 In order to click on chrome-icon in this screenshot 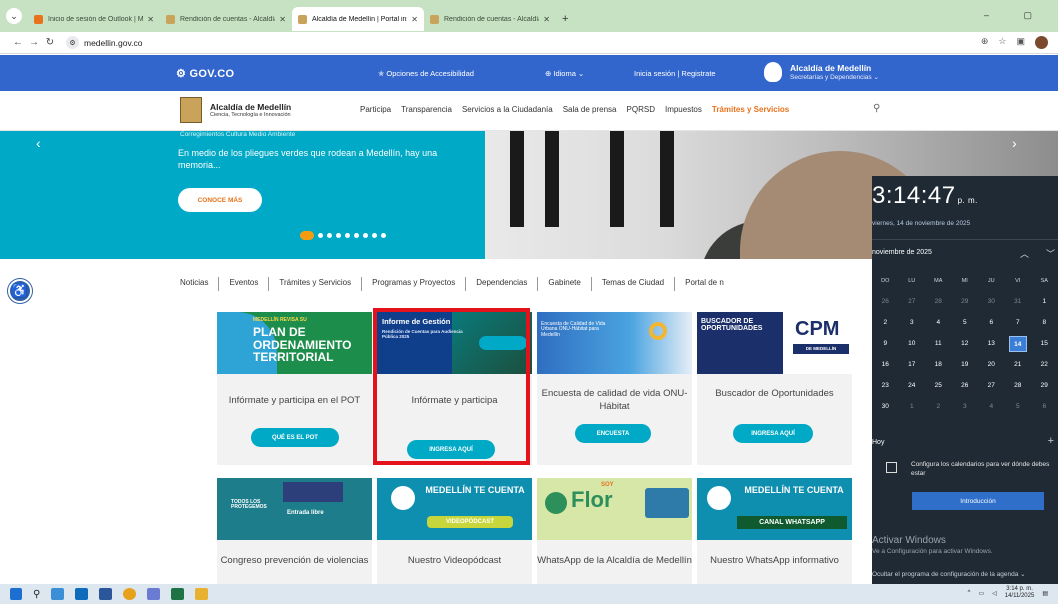, I will do `click(130, 594)`.